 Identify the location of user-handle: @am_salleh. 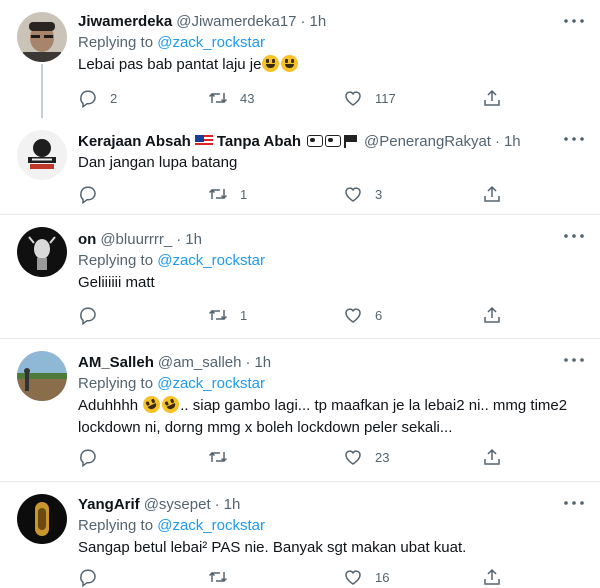
(200, 362).